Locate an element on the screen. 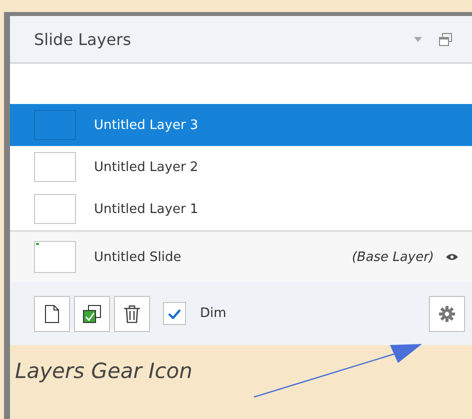  settings-button is located at coordinates (447, 314).